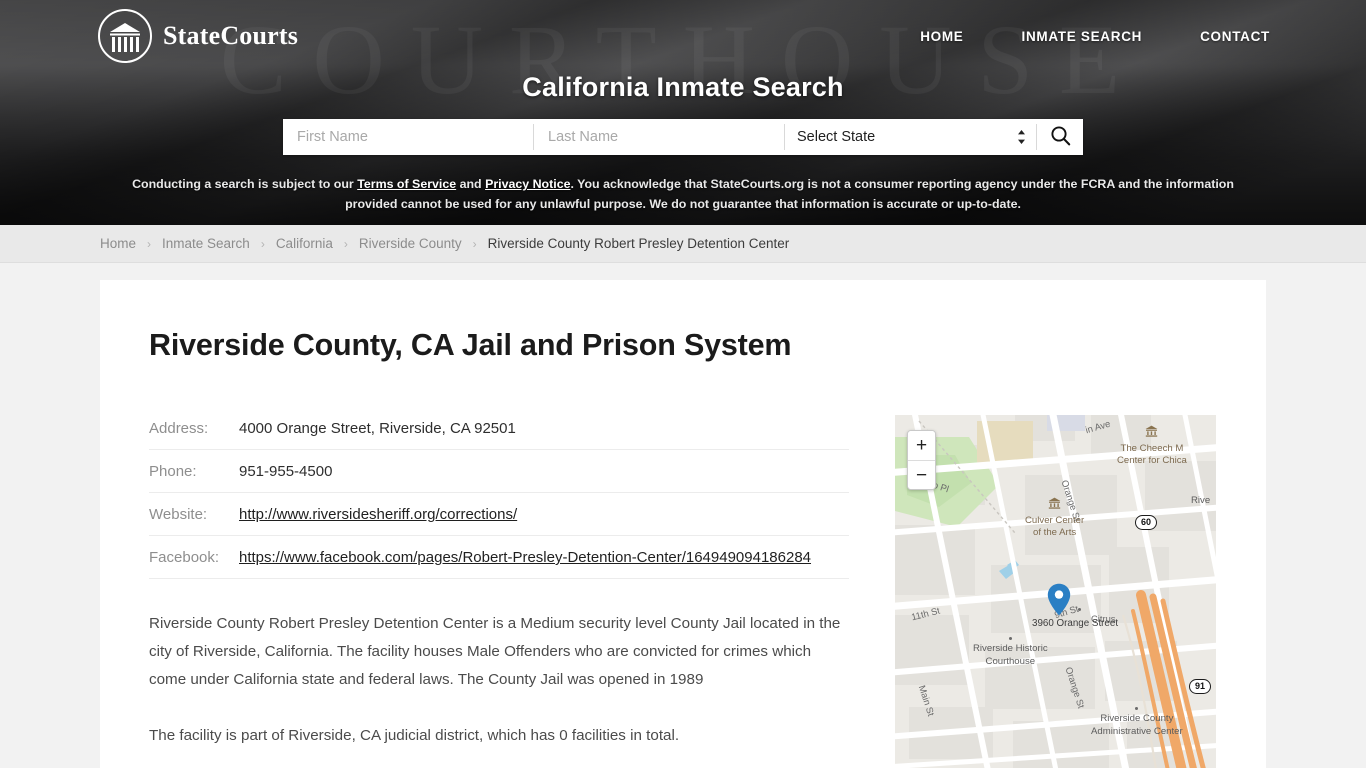 The height and width of the screenshot is (768, 1366). What do you see at coordinates (1146, 522) in the screenshot?
I see `highway-shield-60: 60` at bounding box center [1146, 522].